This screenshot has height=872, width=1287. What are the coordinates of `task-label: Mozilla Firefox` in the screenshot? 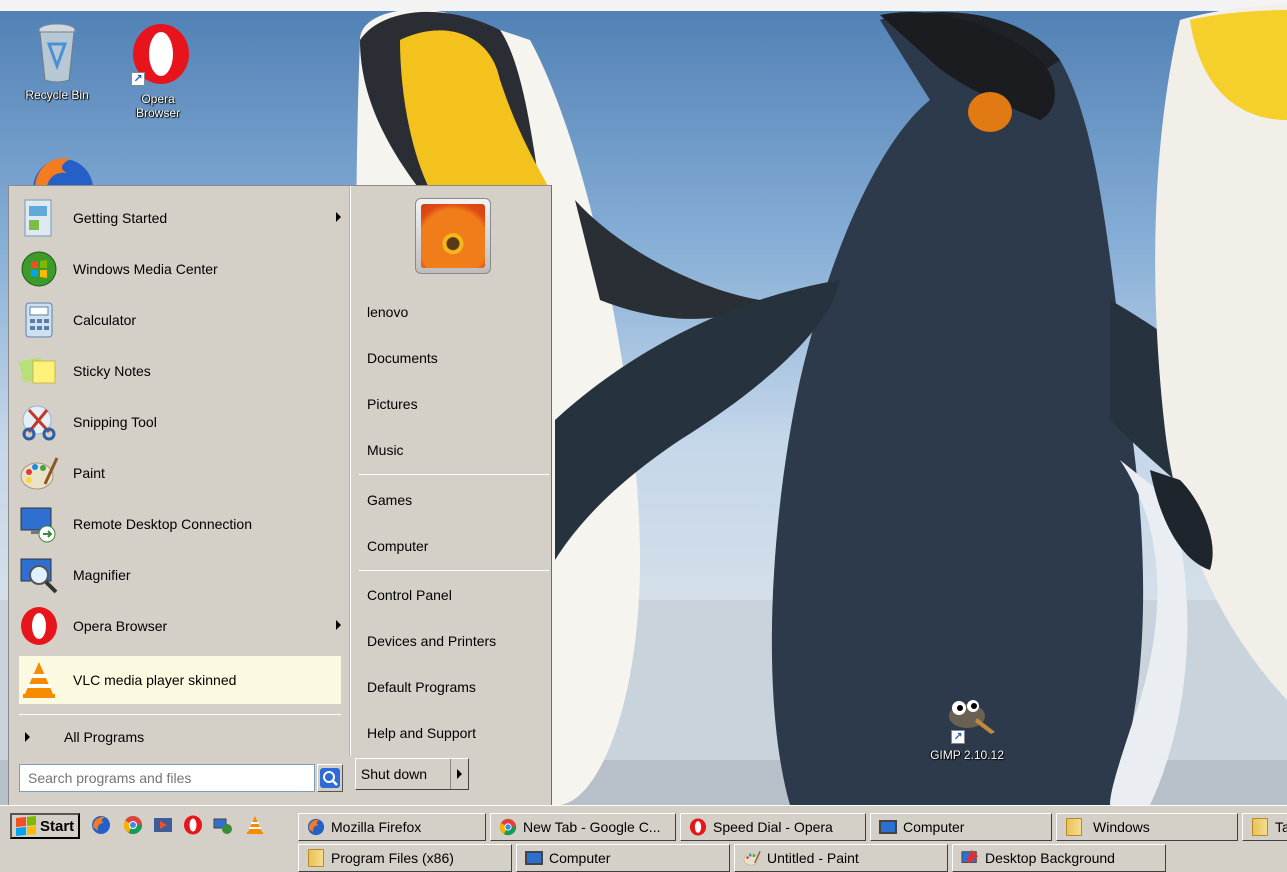 It's located at (376, 827).